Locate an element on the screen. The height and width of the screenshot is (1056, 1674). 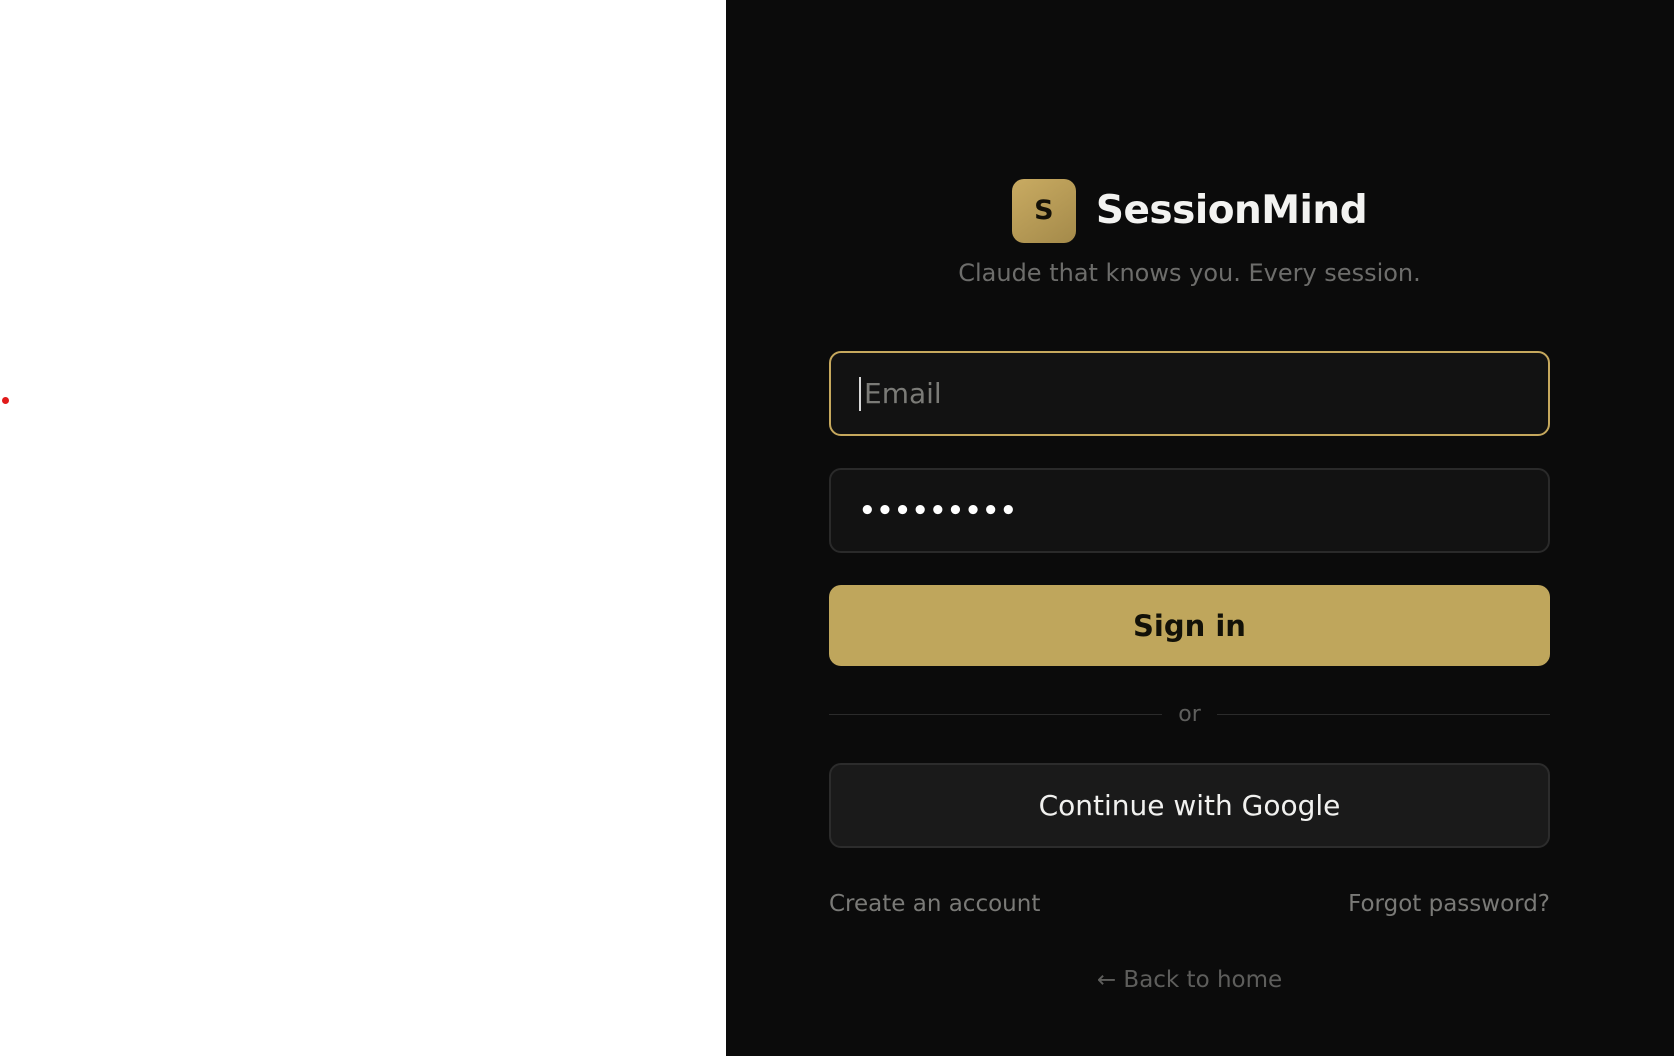
forgot-password-link: Forgot password? is located at coordinates (1449, 904).